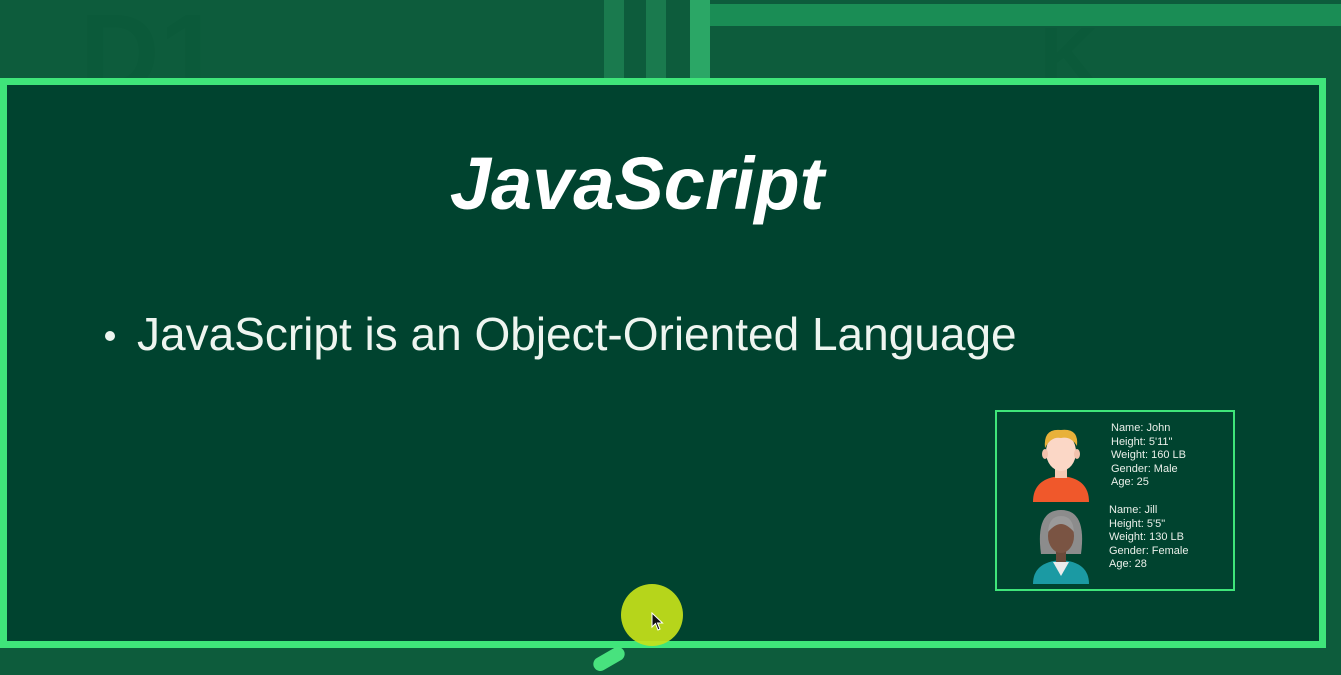 This screenshot has height=675, width=1341. I want to click on property-weight: Weight: 130 LB, so click(1147, 537).